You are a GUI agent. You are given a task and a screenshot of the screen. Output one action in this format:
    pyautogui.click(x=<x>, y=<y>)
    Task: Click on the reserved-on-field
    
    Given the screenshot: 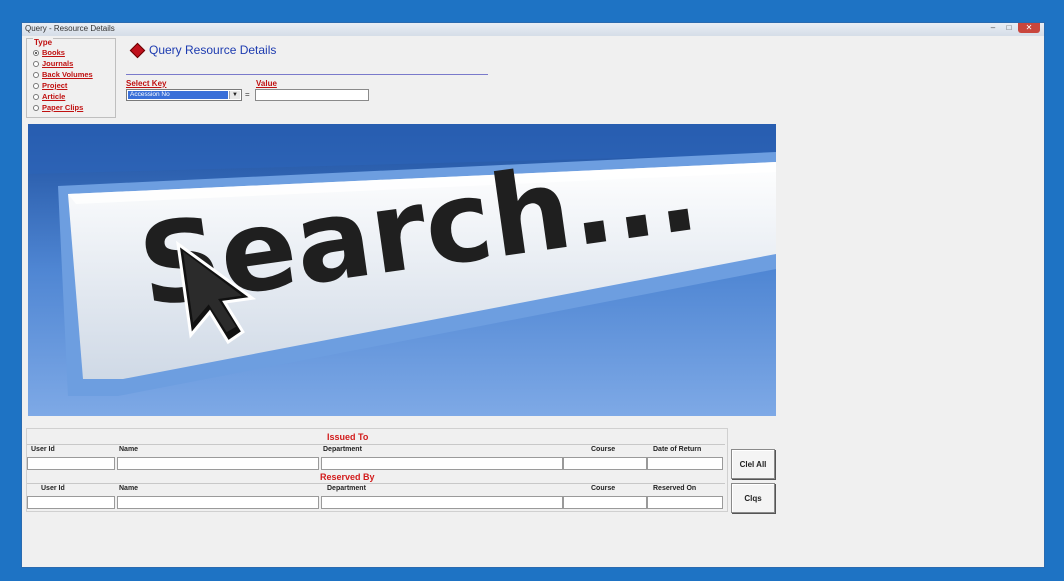 What is the action you would take?
    pyautogui.click(x=685, y=502)
    